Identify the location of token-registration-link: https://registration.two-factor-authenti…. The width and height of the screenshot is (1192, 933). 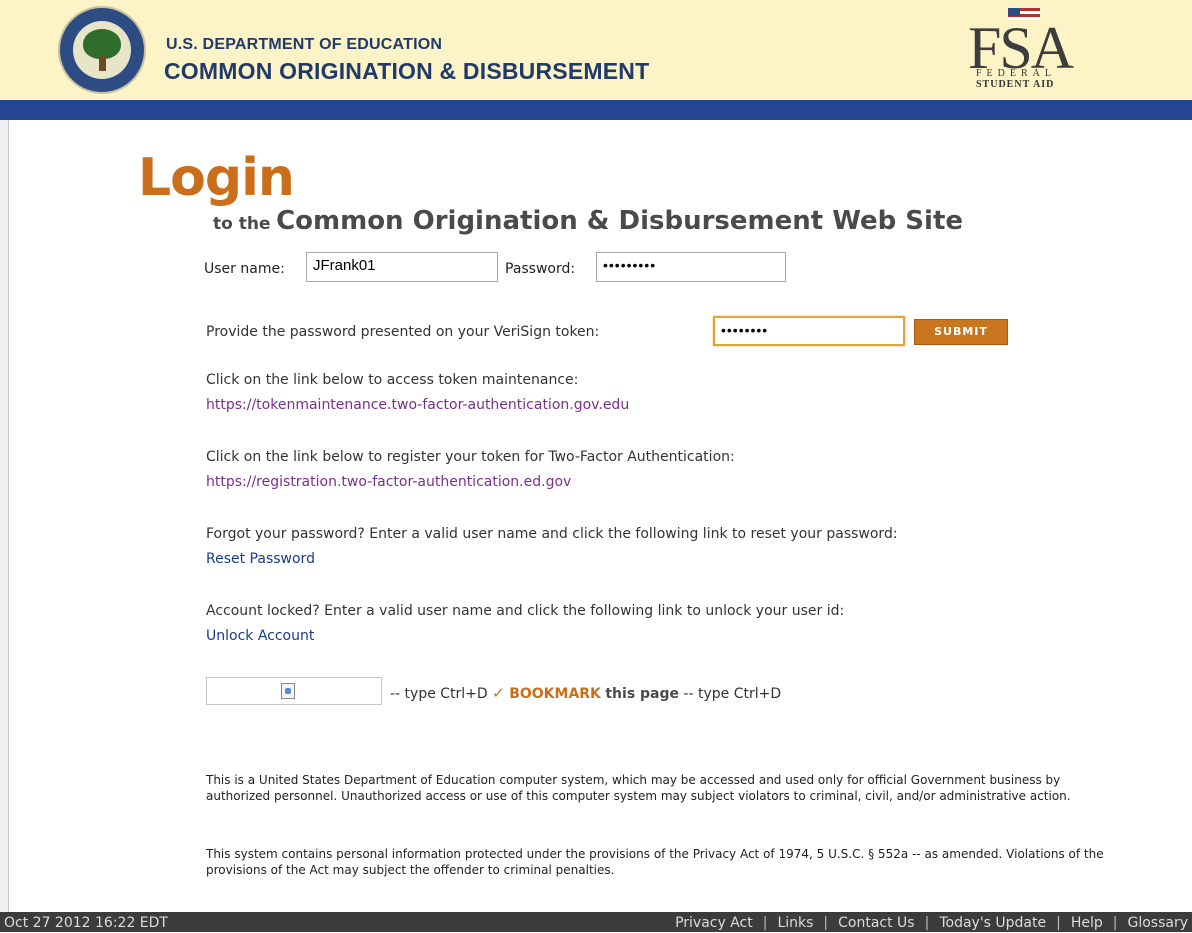
(388, 482).